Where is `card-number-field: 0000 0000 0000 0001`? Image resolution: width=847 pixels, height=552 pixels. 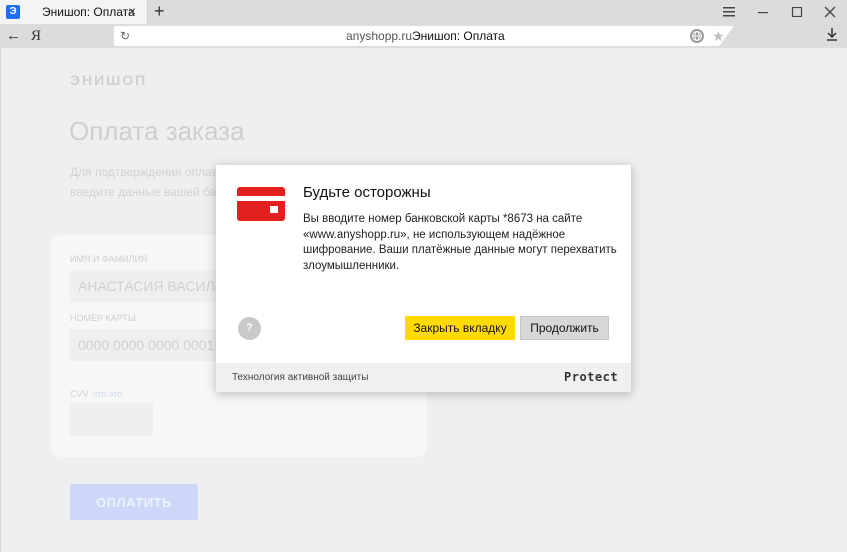
card-number-field: 0000 0000 0000 0001 is located at coordinates (155, 345).